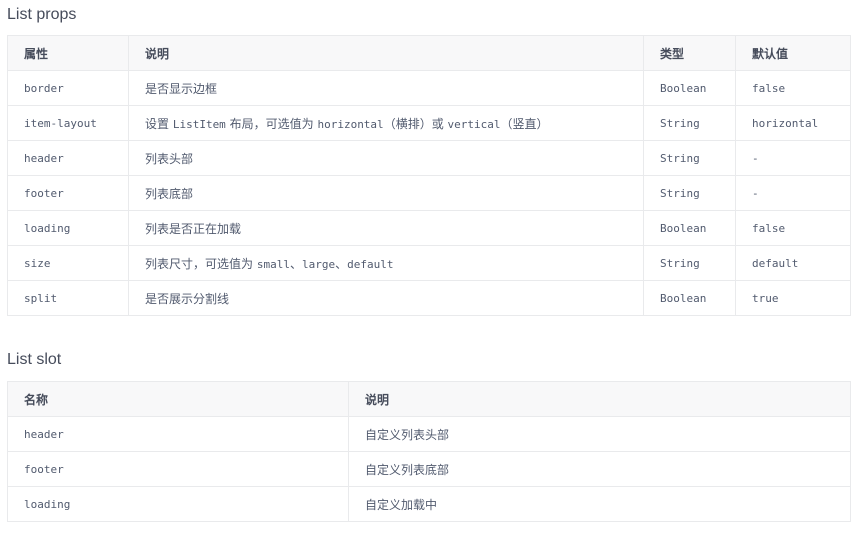 The height and width of the screenshot is (535, 862). I want to click on header-default: 默认值, so click(793, 53).